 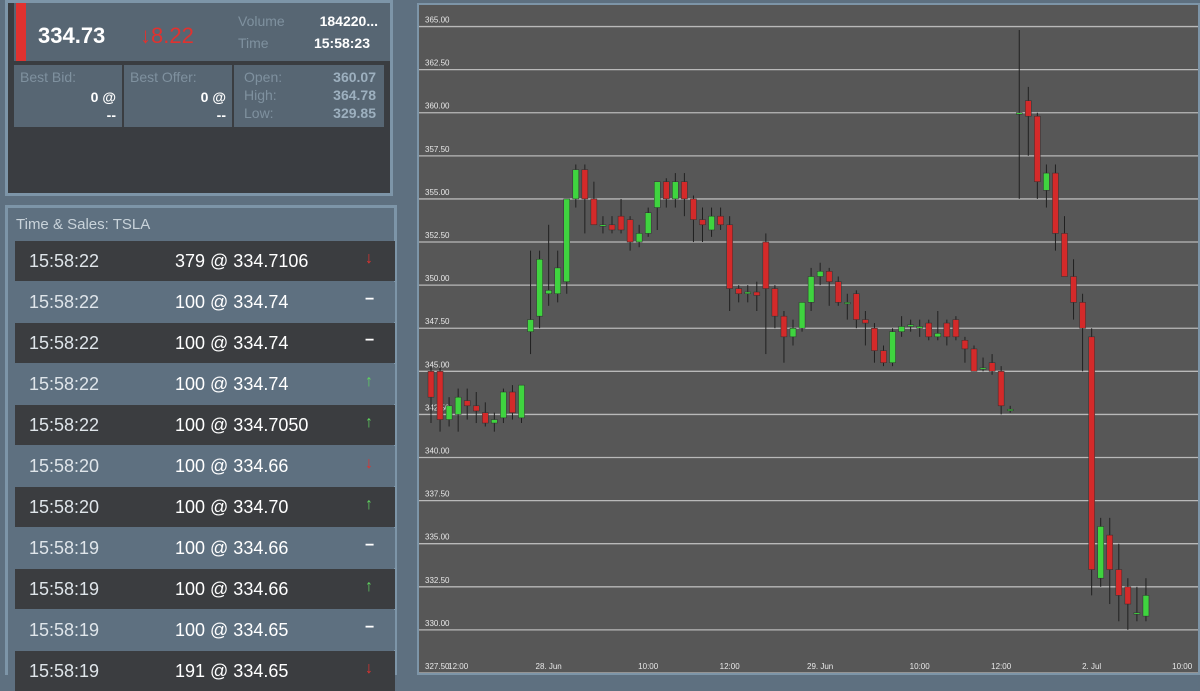 What do you see at coordinates (437, 321) in the screenshot?
I see `y-tick-label: 347.50` at bounding box center [437, 321].